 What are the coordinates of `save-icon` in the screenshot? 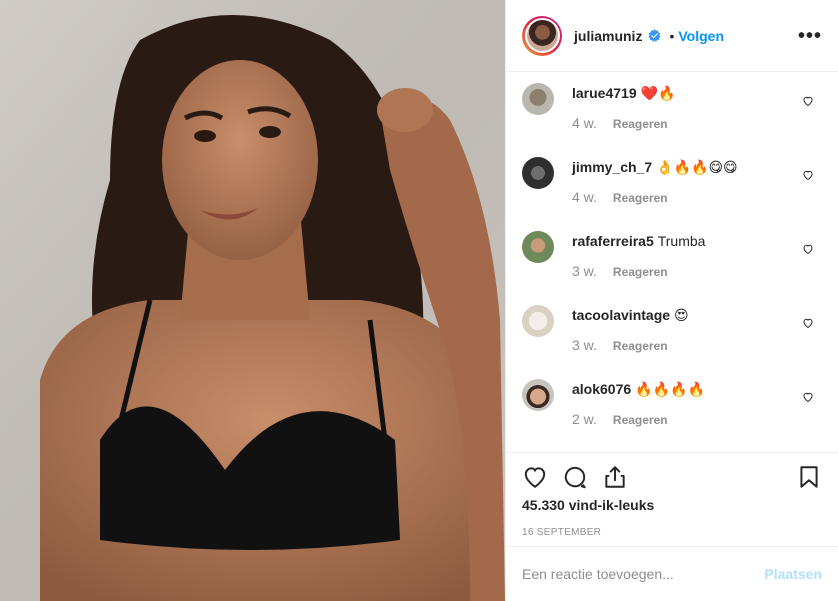 It's located at (809, 477).